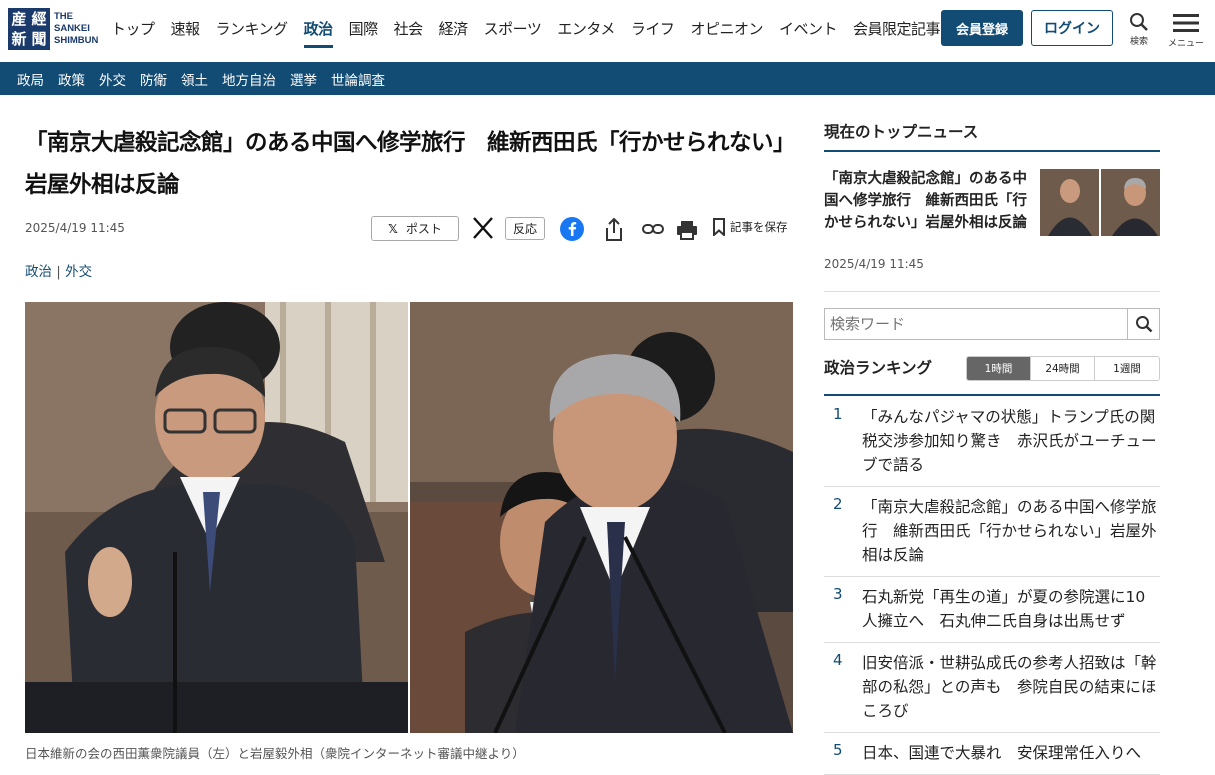  Describe the element at coordinates (838, 414) in the screenshot. I see `rank-number: 1` at that location.